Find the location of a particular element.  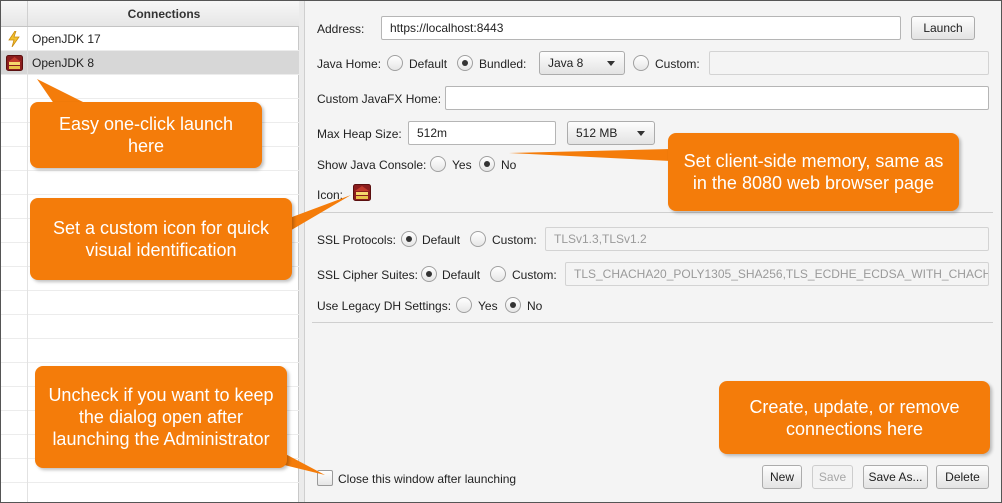

memory-callout-pointer is located at coordinates (590, 155).